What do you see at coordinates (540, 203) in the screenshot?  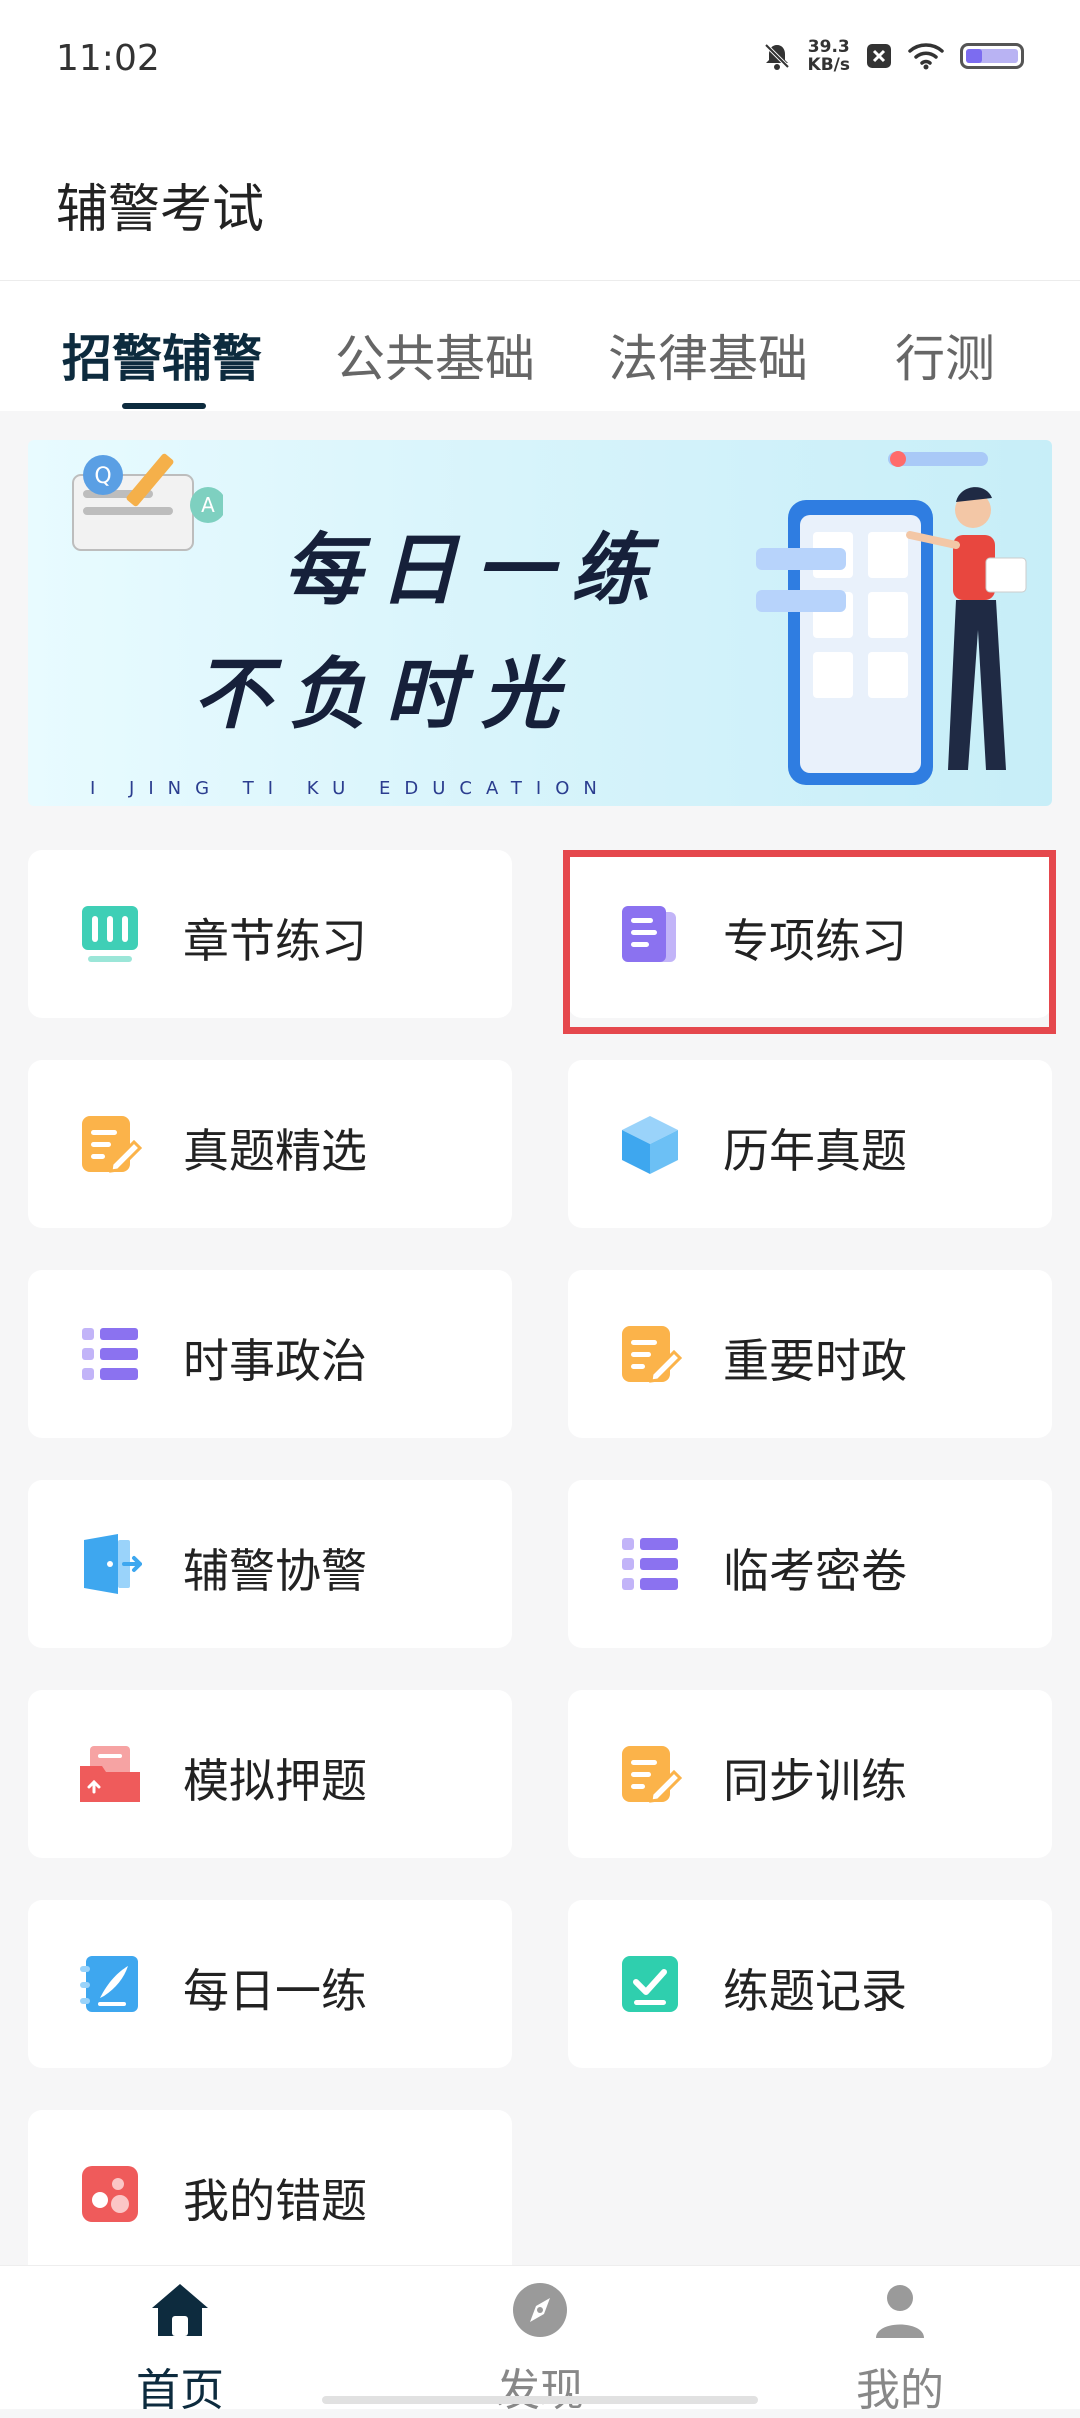 I see `app-header: 辅警考试` at bounding box center [540, 203].